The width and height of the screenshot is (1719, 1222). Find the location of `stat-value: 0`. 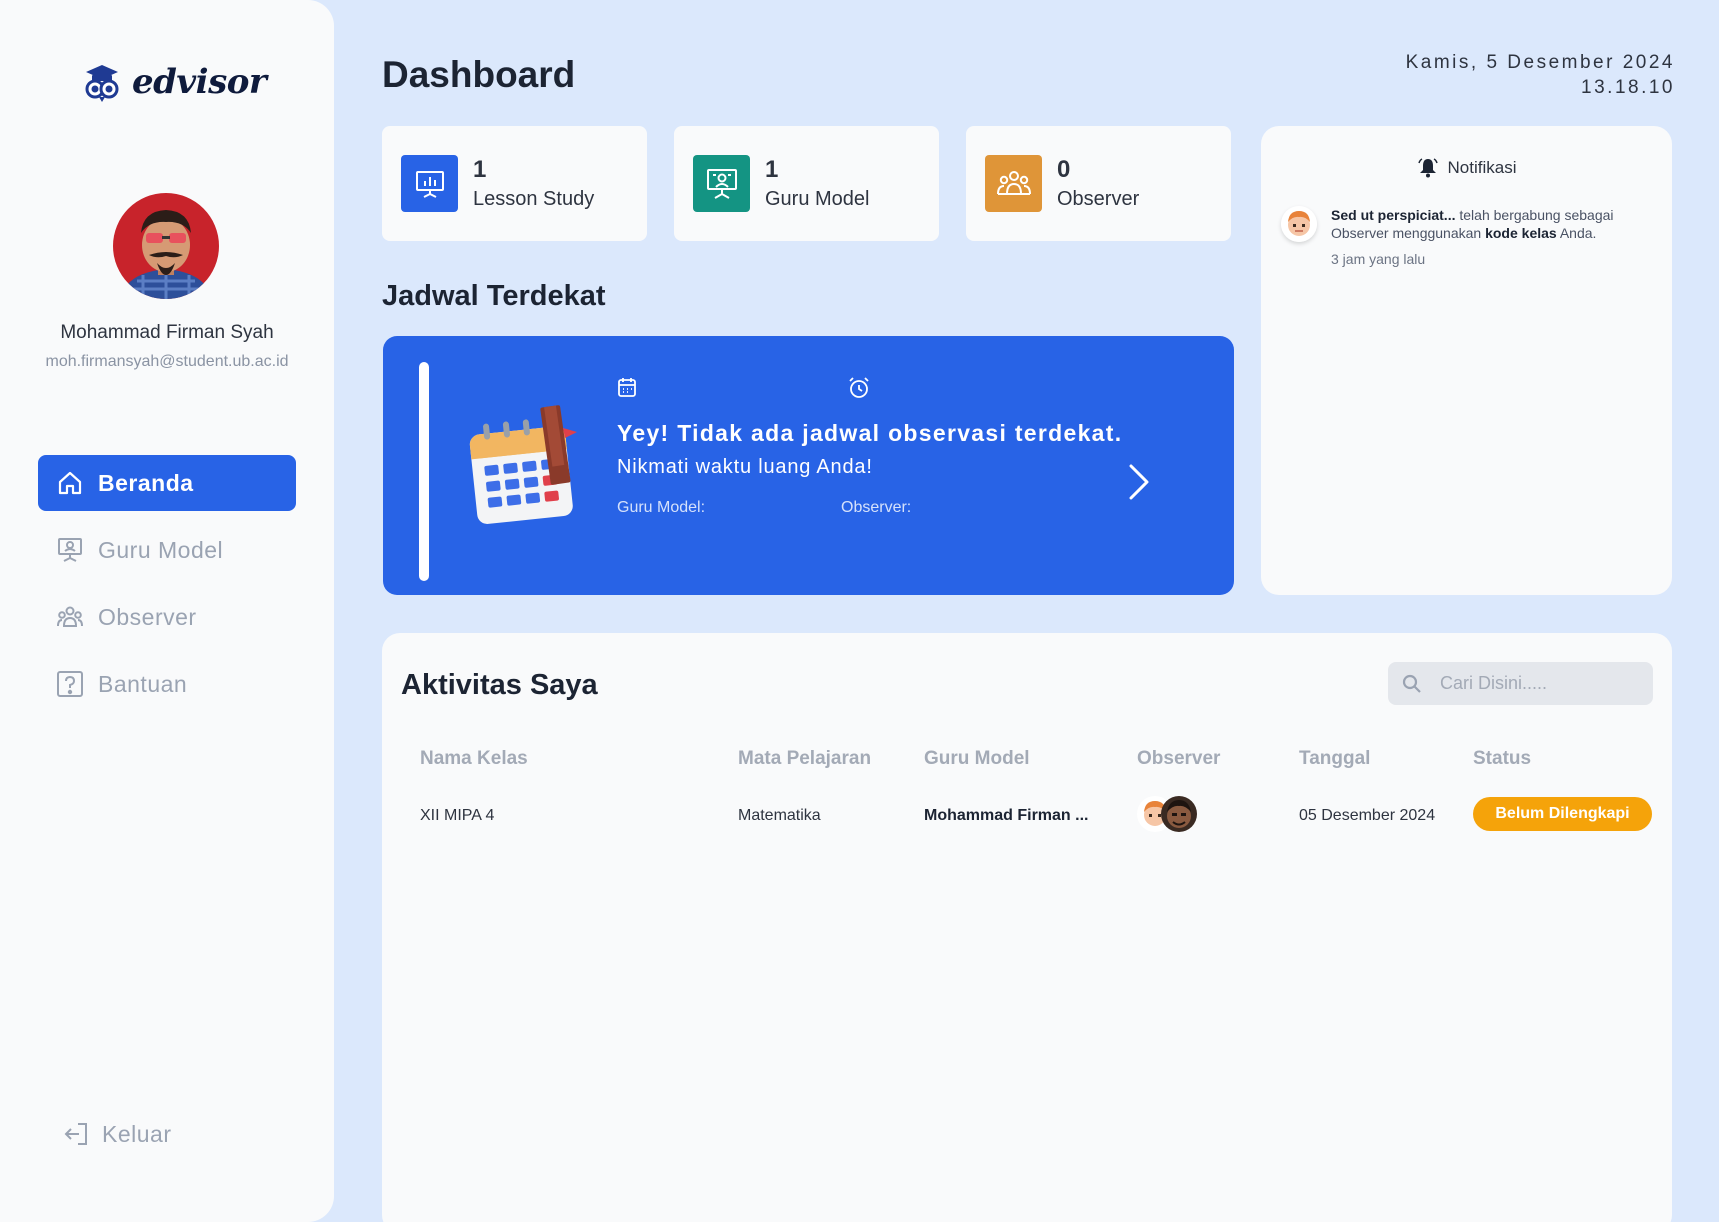

stat-value: 0 is located at coordinates (1064, 169).